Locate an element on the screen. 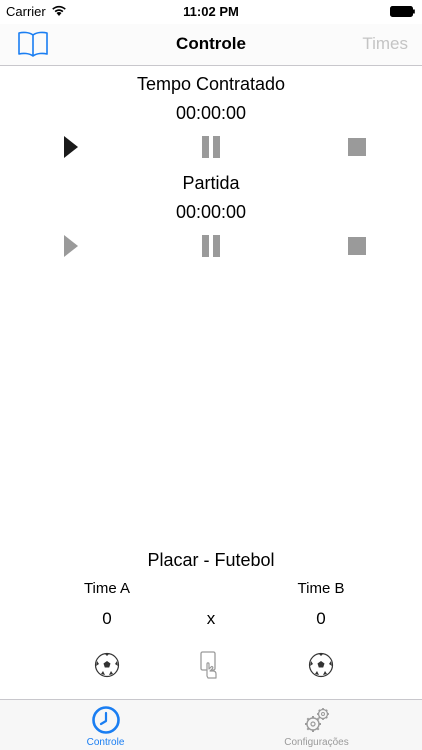 The width and height of the screenshot is (422, 750). contracted-time-title: Tempo Contratado is located at coordinates (211, 84).